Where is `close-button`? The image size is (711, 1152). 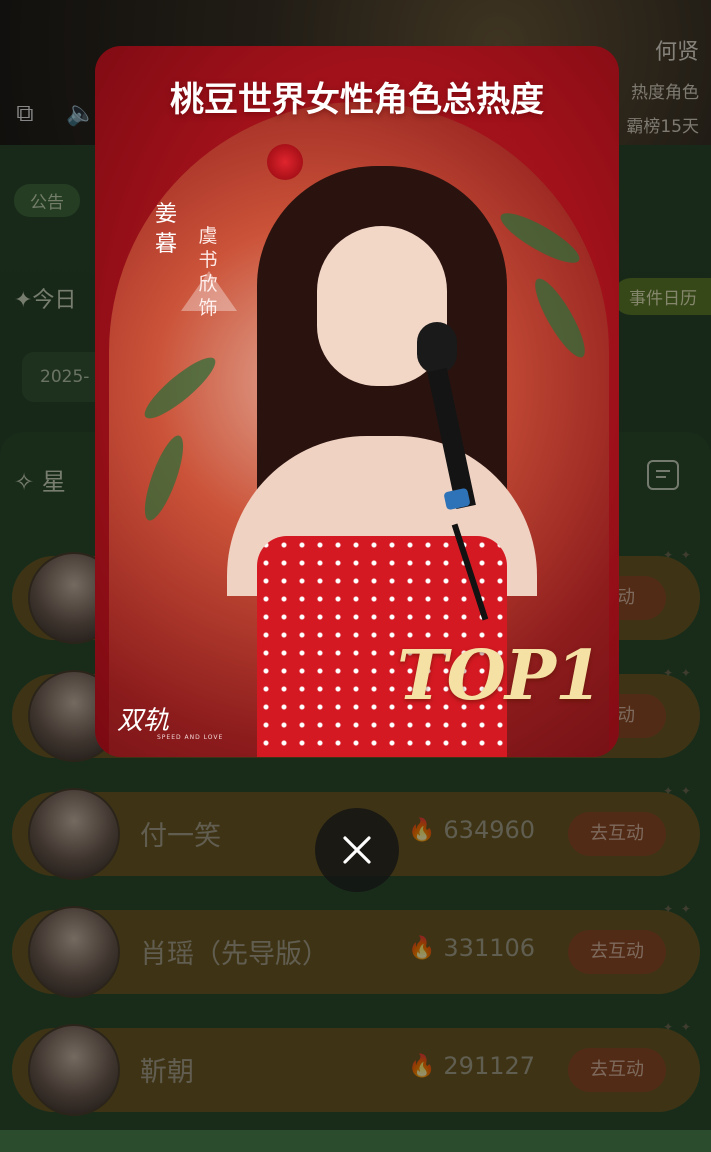 close-button is located at coordinates (357, 850).